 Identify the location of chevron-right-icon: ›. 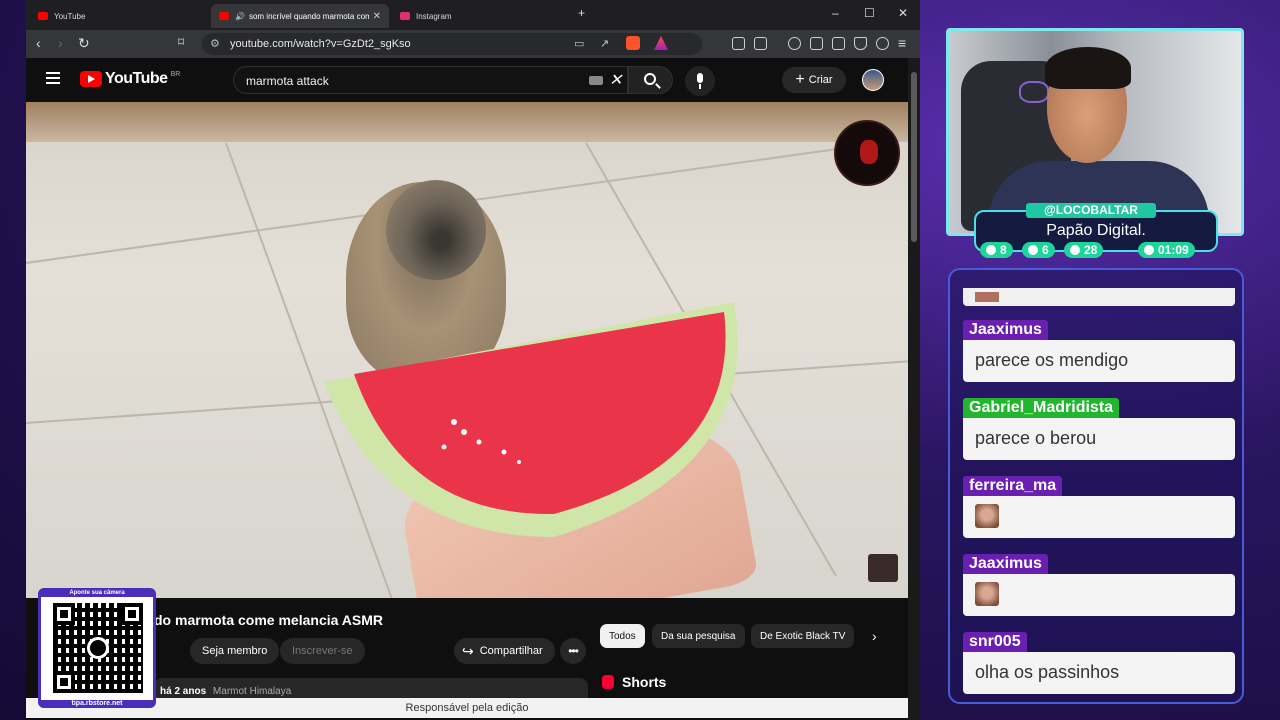
(874, 636).